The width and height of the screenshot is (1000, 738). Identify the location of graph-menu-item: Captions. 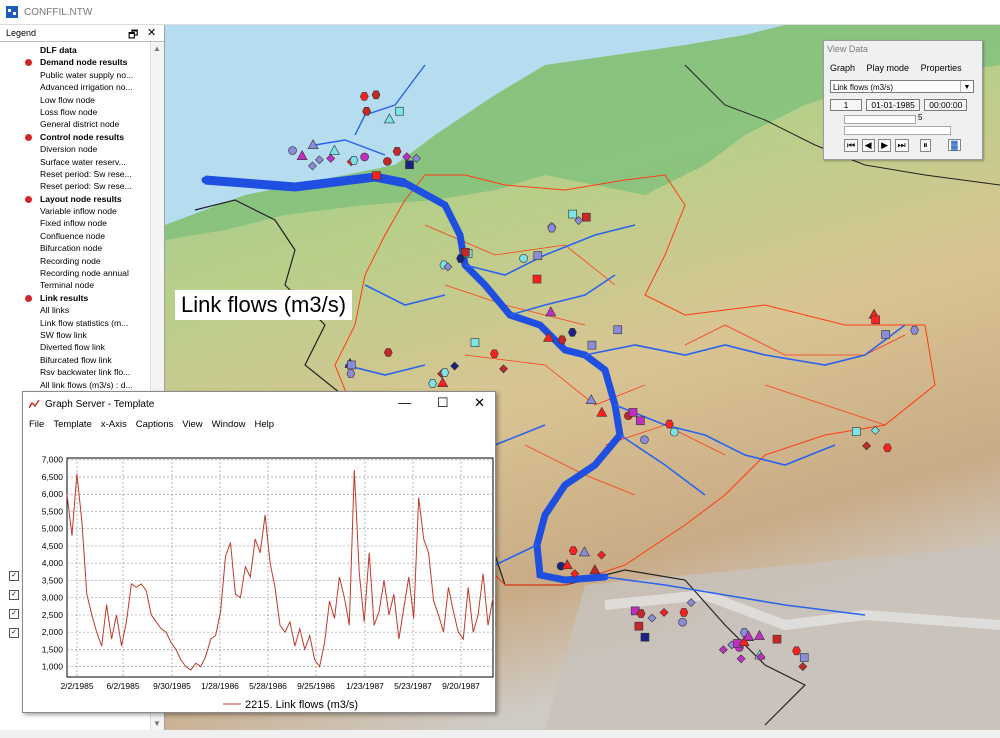
(155, 424).